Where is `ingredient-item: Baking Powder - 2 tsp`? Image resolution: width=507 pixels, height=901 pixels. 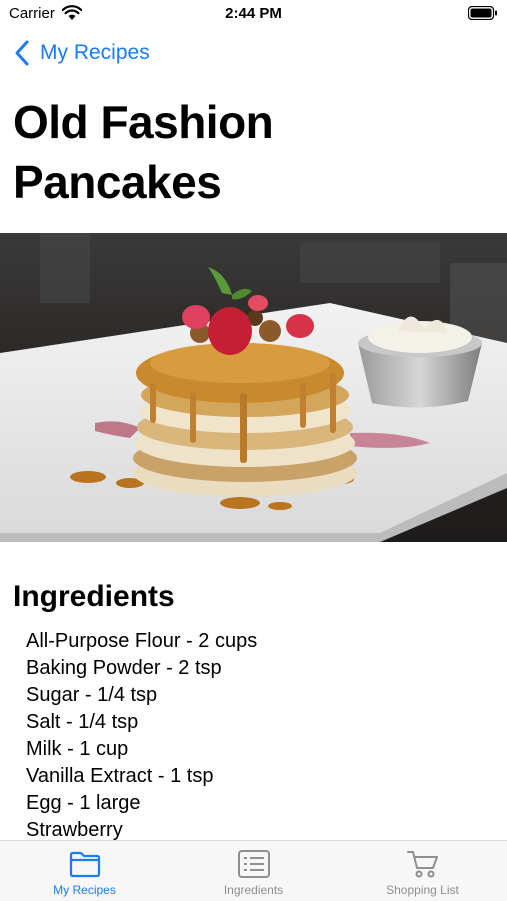 ingredient-item: Baking Powder - 2 tsp is located at coordinates (124, 668).